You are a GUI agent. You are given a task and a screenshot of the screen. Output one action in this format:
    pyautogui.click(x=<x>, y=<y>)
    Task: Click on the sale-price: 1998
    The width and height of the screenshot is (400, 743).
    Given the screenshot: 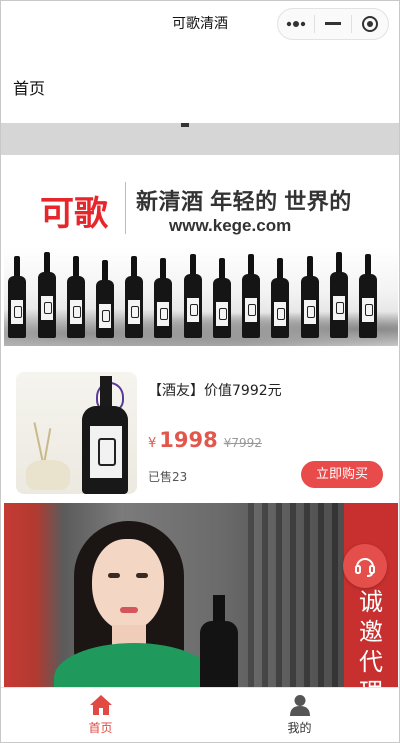 What is the action you would take?
    pyautogui.click(x=188, y=440)
    